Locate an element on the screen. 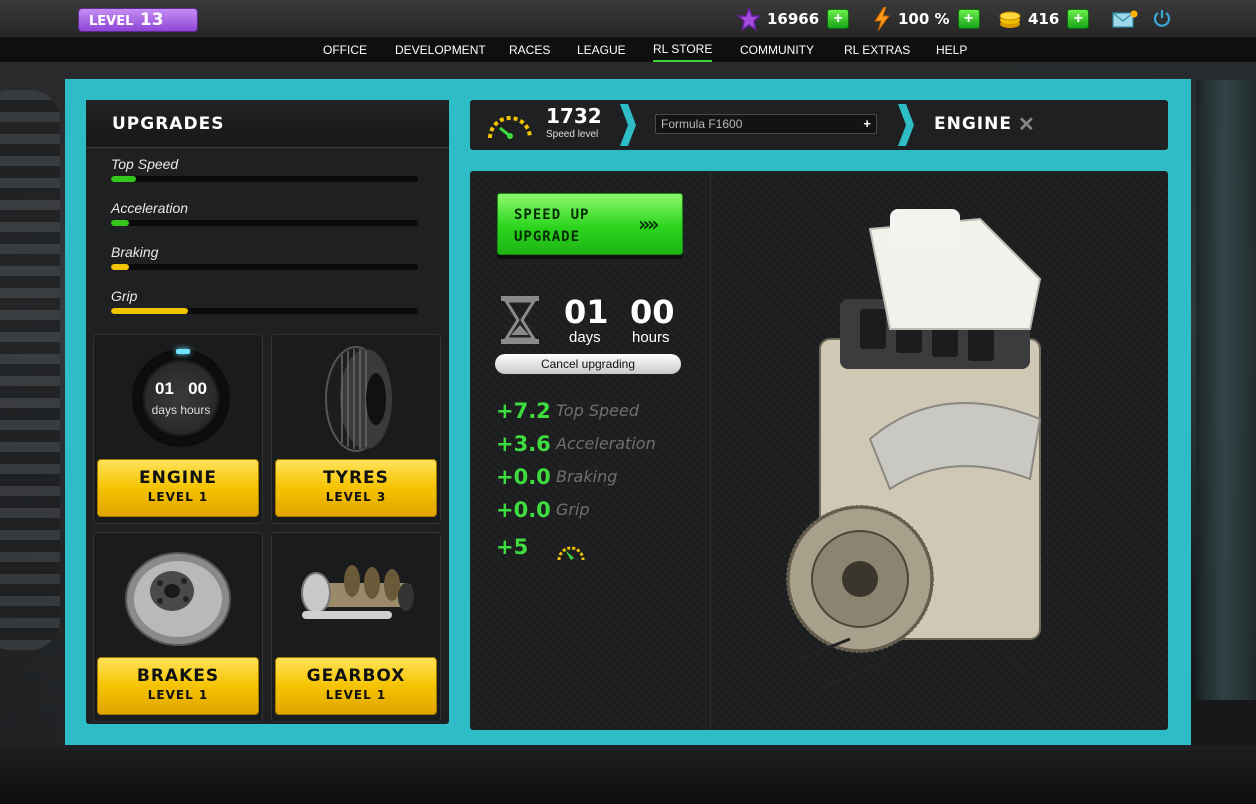  coins-icon is located at coordinates (1010, 19).